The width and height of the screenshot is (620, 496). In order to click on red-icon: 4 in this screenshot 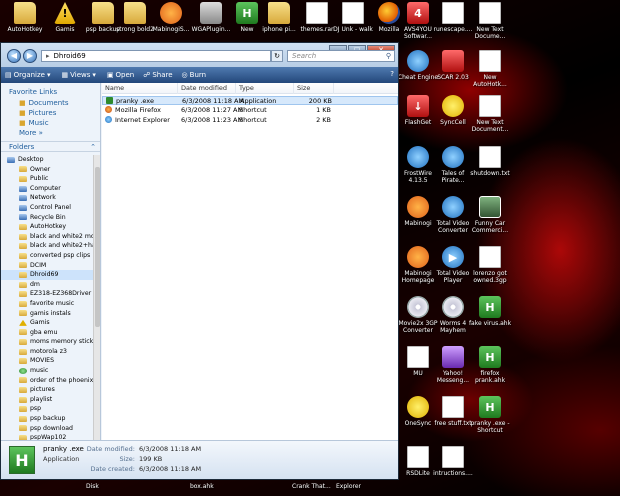, I will do `click(418, 13)`.